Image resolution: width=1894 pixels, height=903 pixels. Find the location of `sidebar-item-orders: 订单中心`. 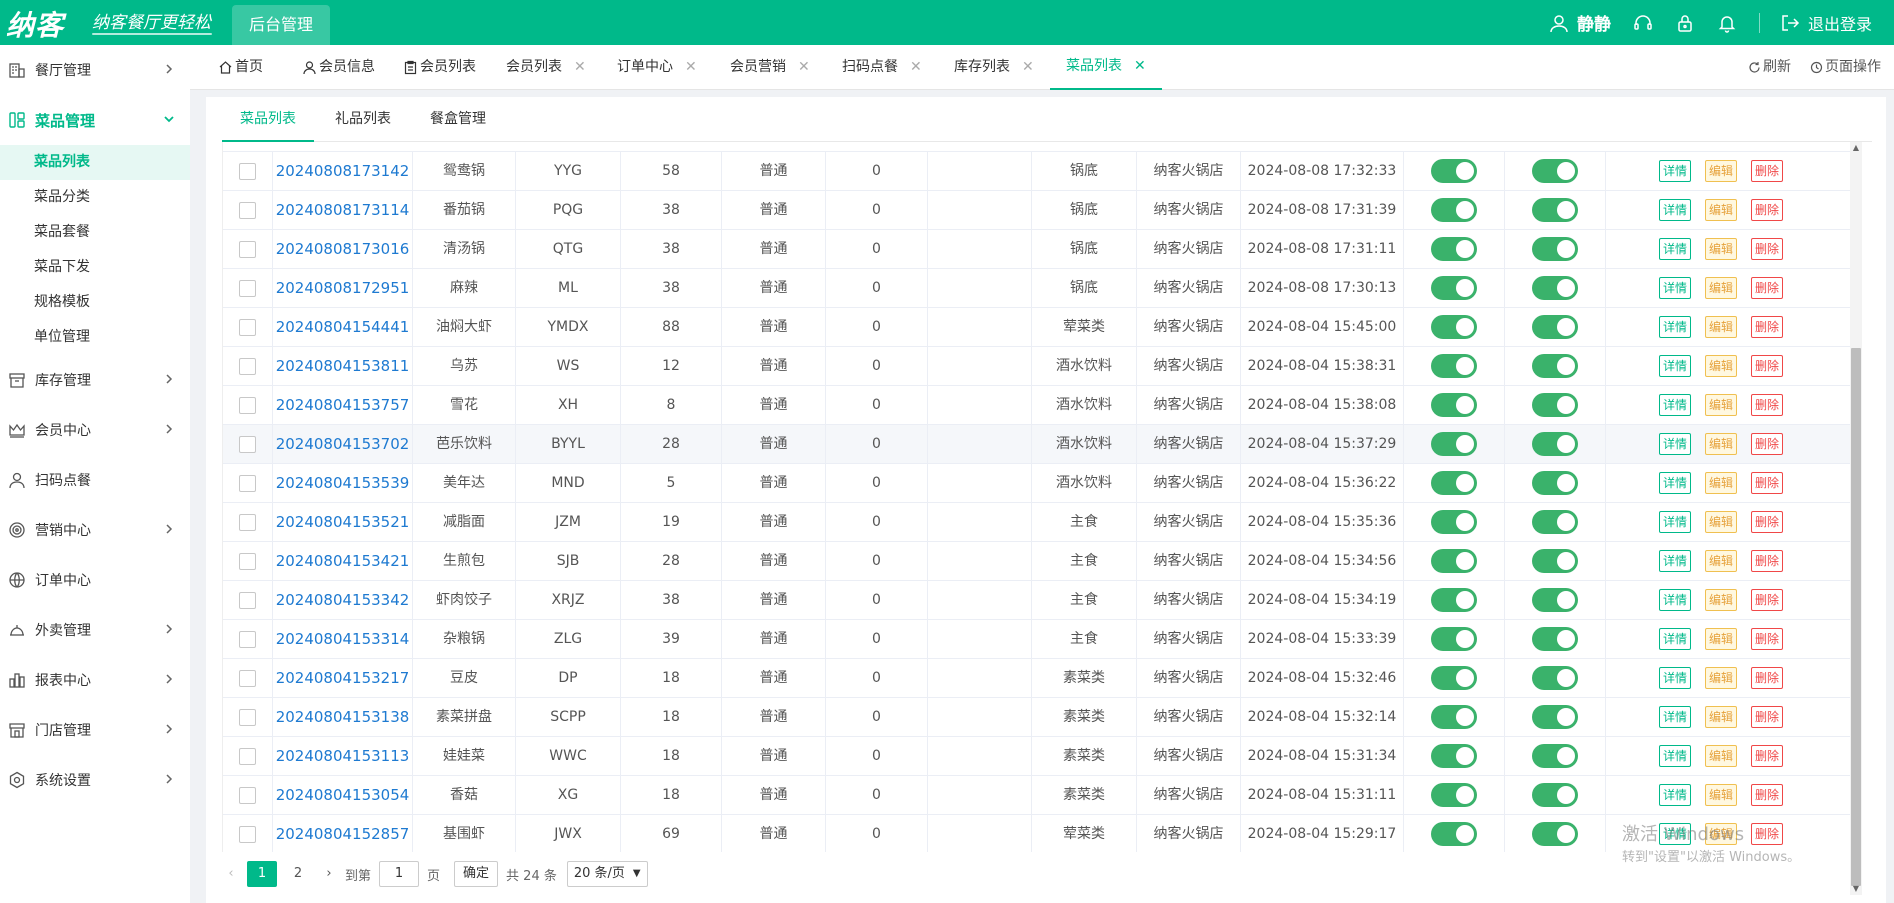

sidebar-item-orders: 订单中心 is located at coordinates (95, 580).